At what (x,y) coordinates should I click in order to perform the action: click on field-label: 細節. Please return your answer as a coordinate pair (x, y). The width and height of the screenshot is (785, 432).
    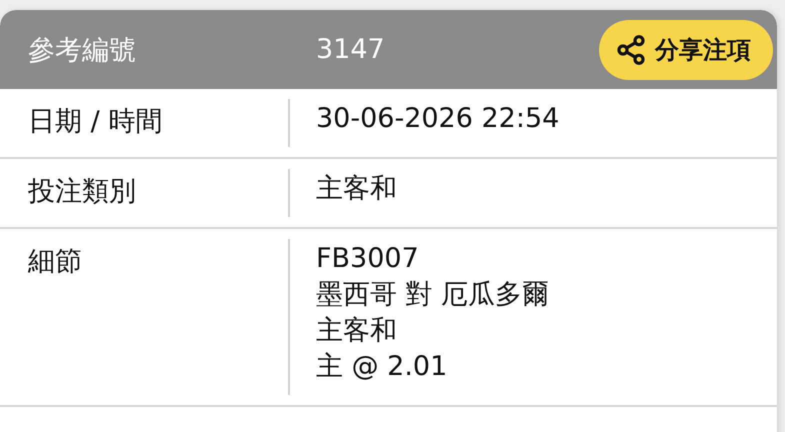
    Looking at the image, I should click on (55, 262).